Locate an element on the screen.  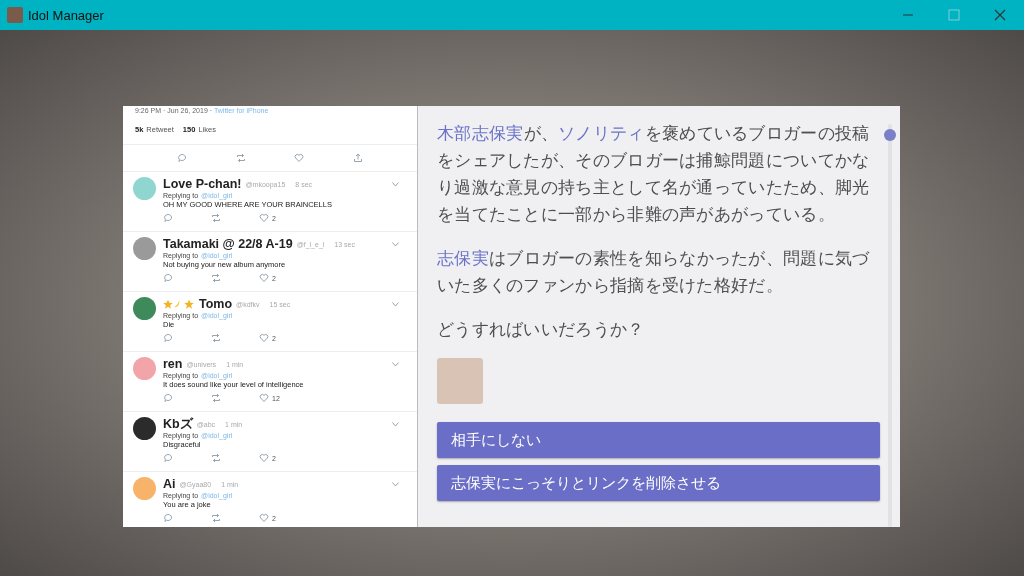
app-icon is located at coordinates (15, 15).